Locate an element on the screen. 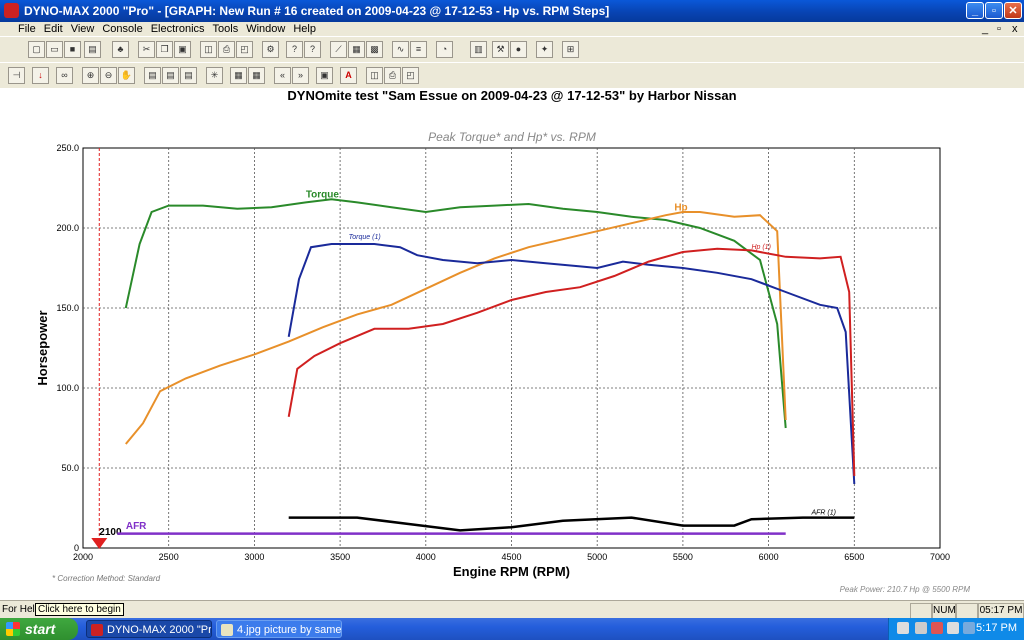  tools-icon: ⚒ is located at coordinates (500, 49).